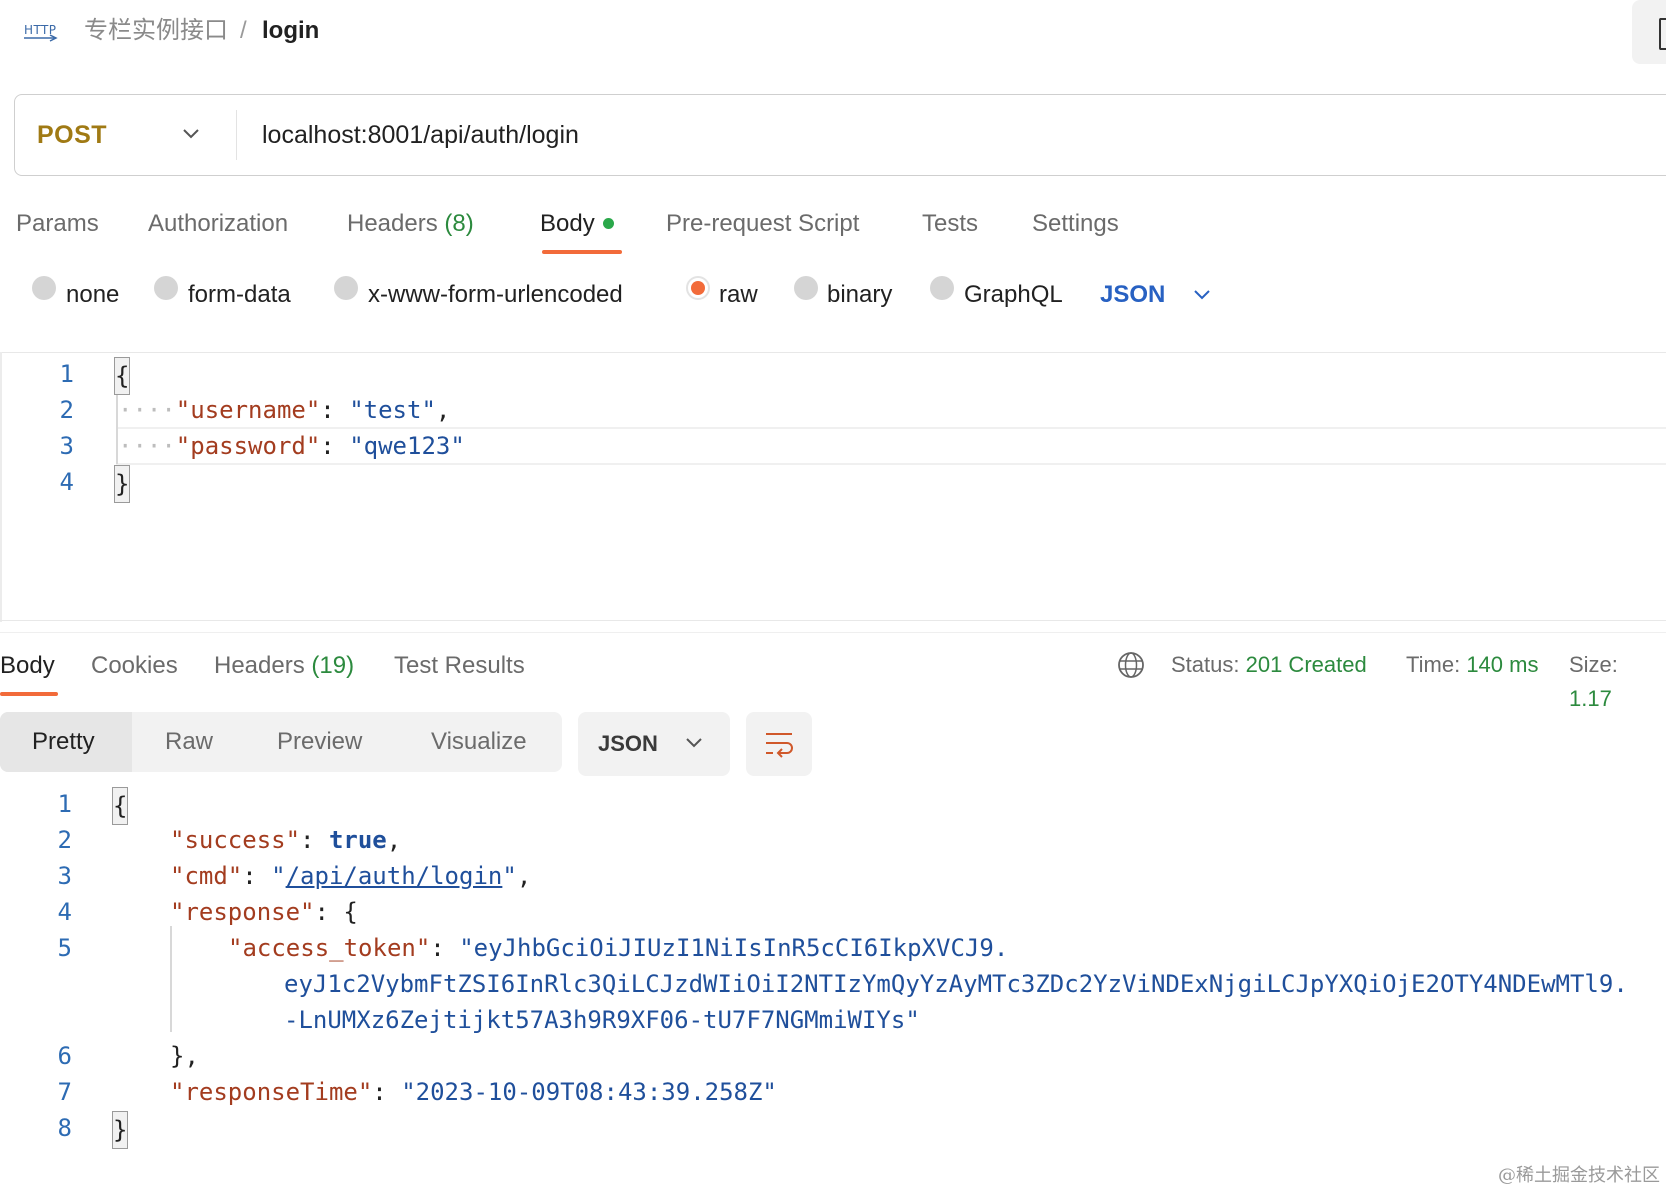  What do you see at coordinates (64, 1128) in the screenshot?
I see `line-number: 8` at bounding box center [64, 1128].